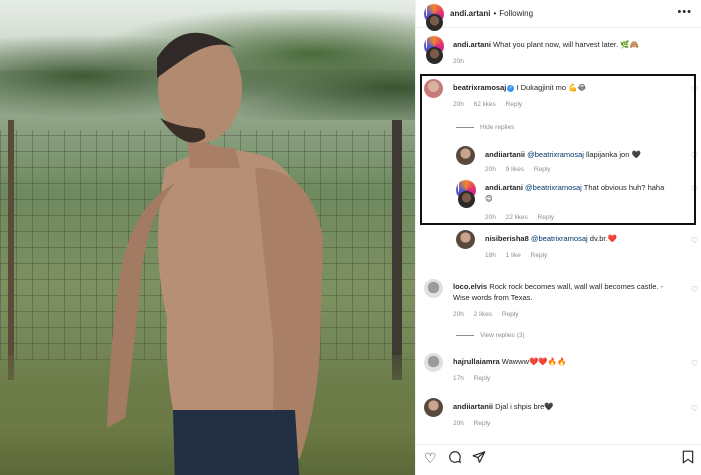 The width and height of the screenshot is (701, 475). Describe the element at coordinates (513, 255) in the screenshot. I see `reply-likes: 1 like` at that location.